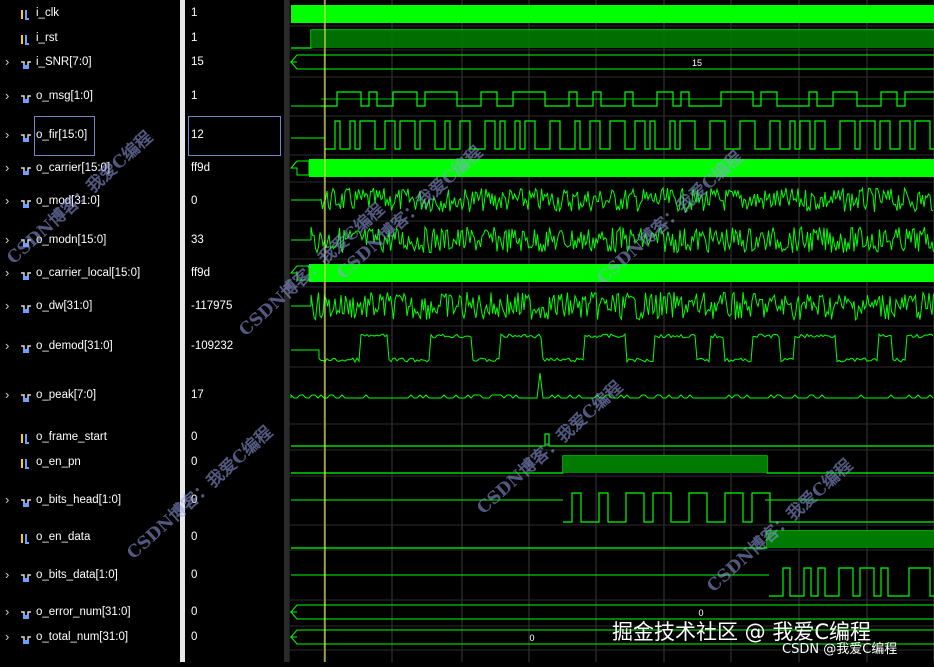  Describe the element at coordinates (64, 136) in the screenshot. I see `name-selection-box` at that location.